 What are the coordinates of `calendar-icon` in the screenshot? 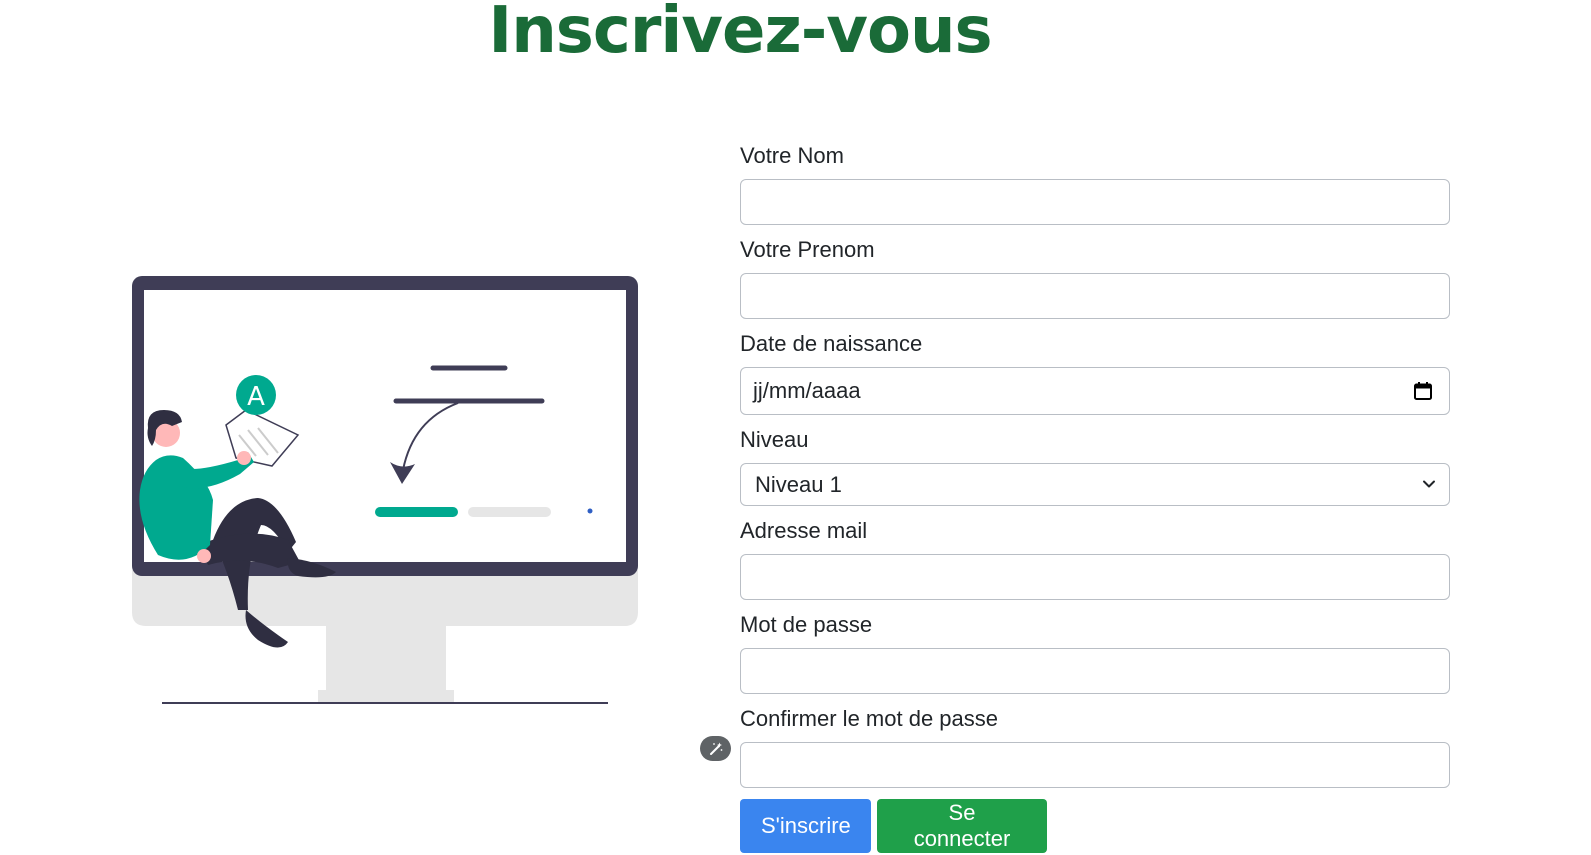 It's located at (1423, 391).